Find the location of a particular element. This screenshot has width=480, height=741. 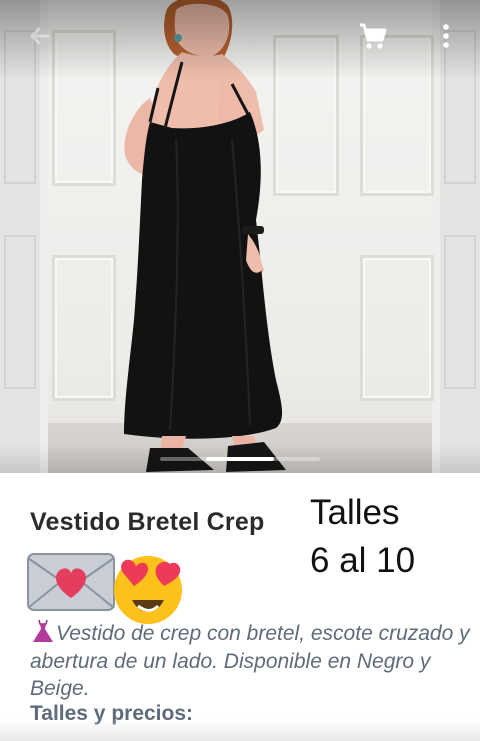

product-title: Vestido Bretel Crep is located at coordinates (147, 522).